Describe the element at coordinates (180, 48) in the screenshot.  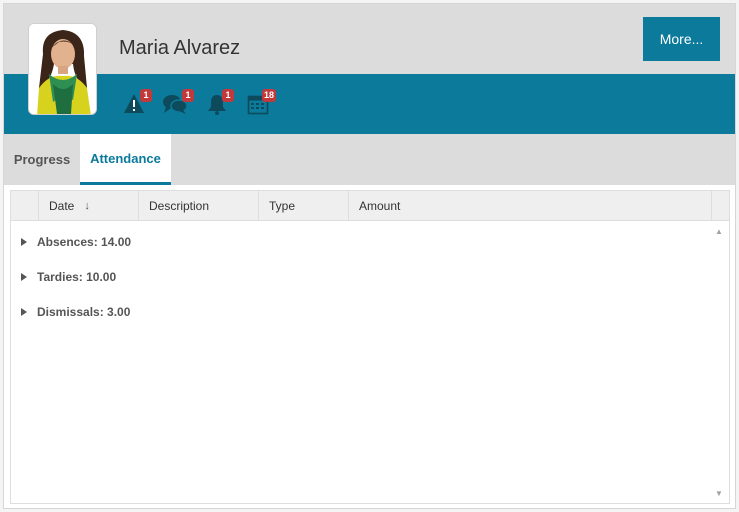
I see `student-name: Maria Alvarez` at that location.